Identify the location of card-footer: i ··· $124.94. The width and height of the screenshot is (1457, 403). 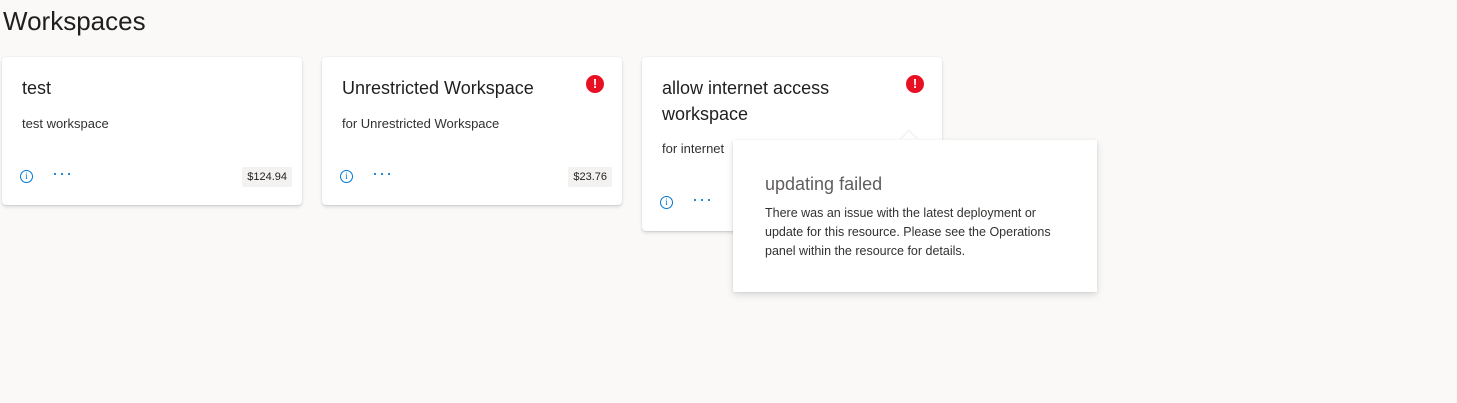
(156, 175).